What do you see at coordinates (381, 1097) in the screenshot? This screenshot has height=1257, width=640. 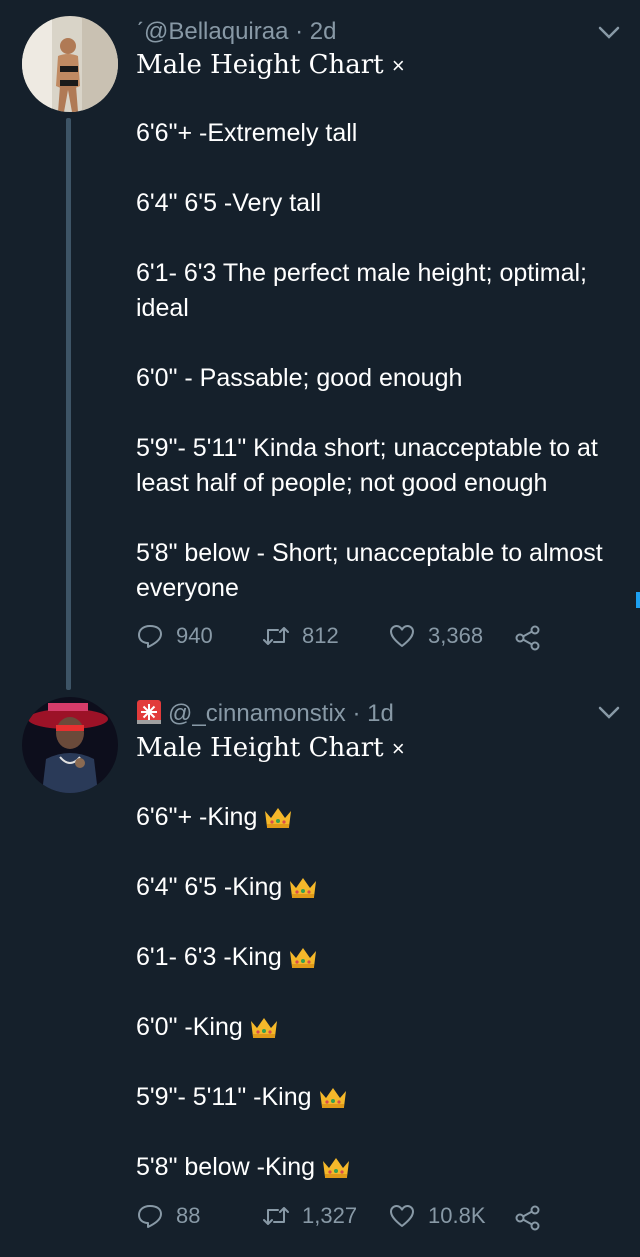 I see `tweet-line: 5'9"- 5'11" -King` at bounding box center [381, 1097].